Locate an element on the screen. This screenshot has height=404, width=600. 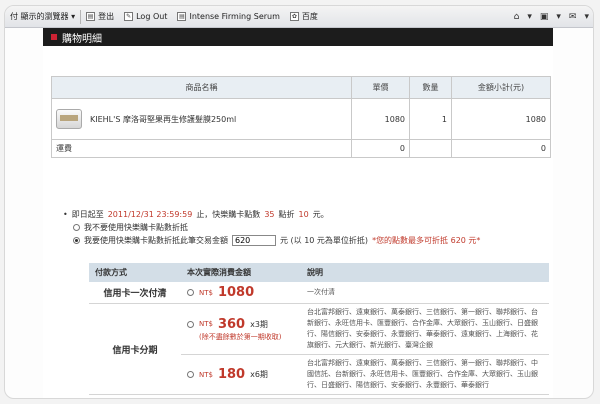
column-header-subtotal: 金額小計(元) is located at coordinates (501, 87).